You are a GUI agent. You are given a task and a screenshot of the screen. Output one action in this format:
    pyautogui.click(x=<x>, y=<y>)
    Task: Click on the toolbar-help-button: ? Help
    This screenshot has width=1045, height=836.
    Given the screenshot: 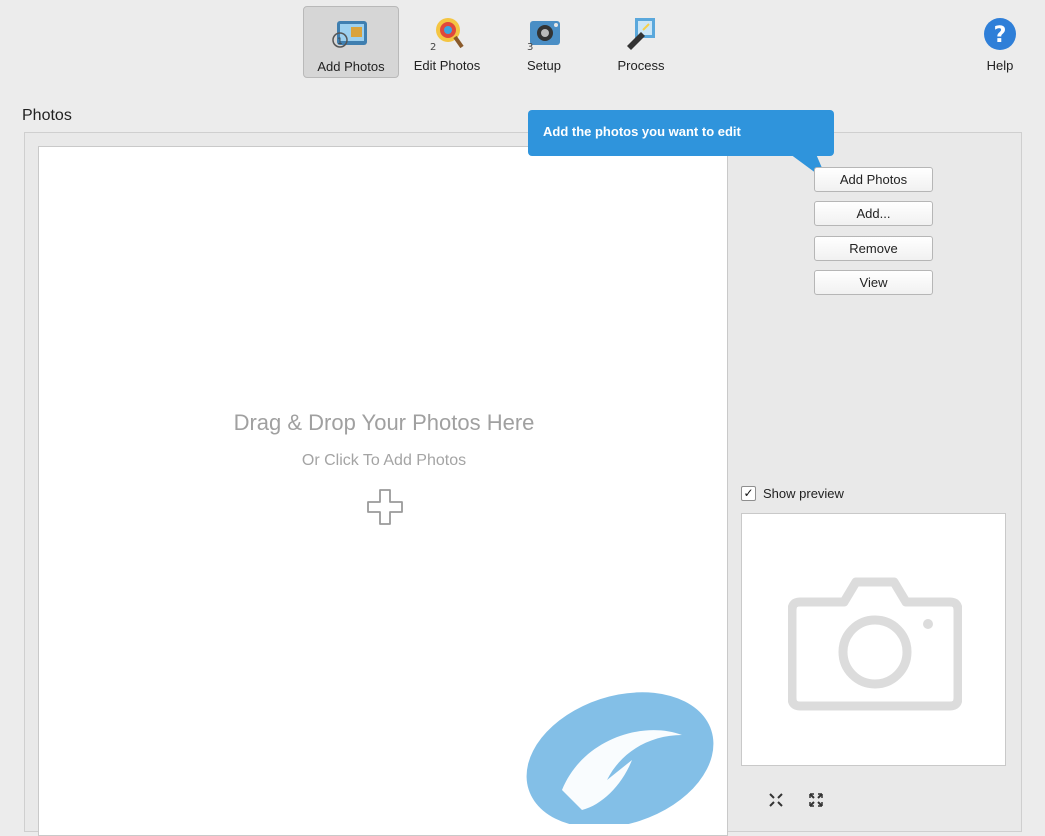 What is the action you would take?
    pyautogui.click(x=998, y=42)
    